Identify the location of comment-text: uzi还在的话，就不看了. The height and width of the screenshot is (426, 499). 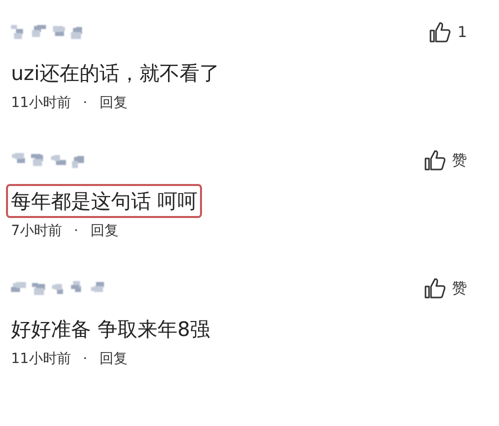
(115, 73).